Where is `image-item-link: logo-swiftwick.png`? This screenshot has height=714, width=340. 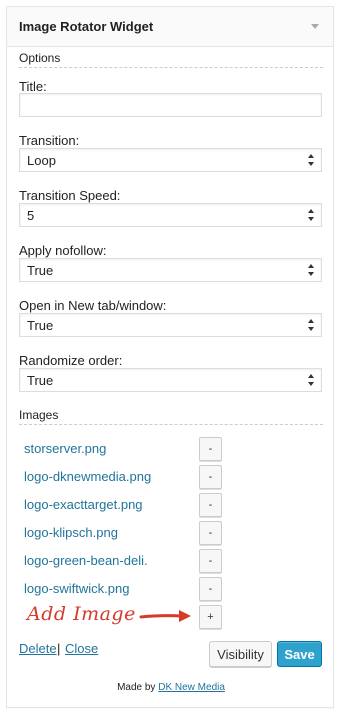 image-item-link: logo-swiftwick.png is located at coordinates (77, 588).